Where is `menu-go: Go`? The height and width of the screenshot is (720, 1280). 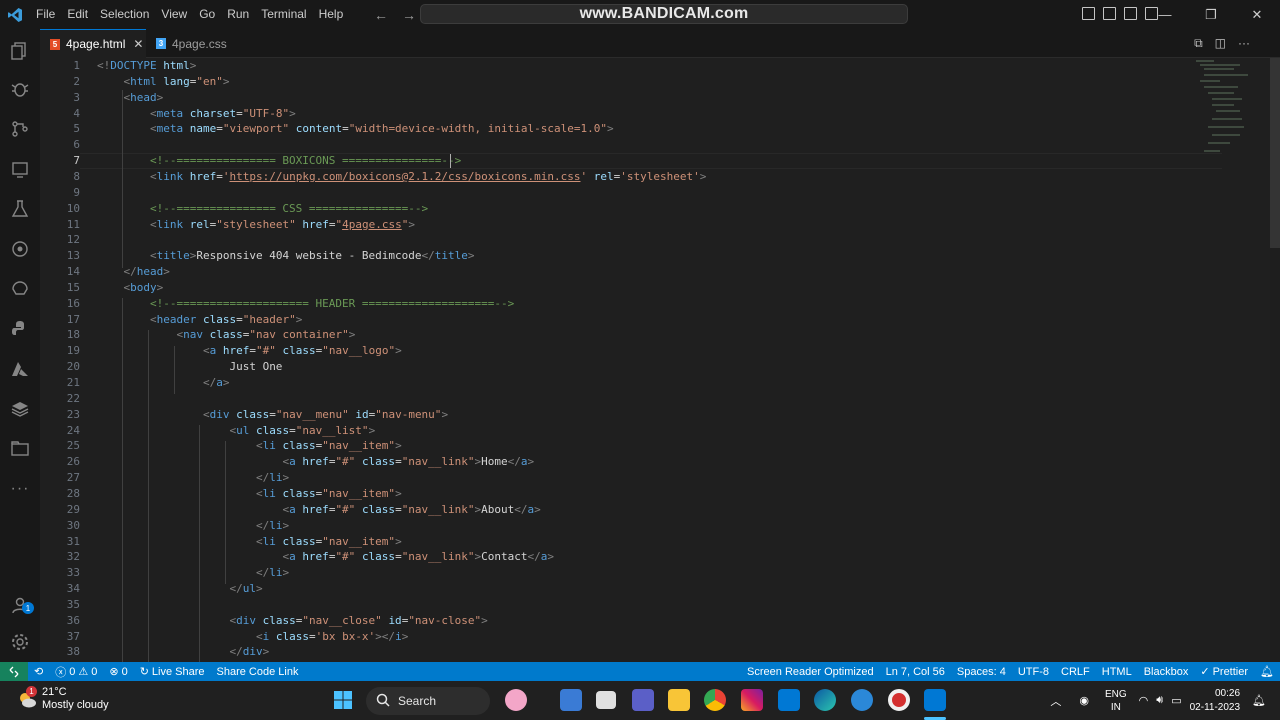 menu-go: Go is located at coordinates (207, 14).